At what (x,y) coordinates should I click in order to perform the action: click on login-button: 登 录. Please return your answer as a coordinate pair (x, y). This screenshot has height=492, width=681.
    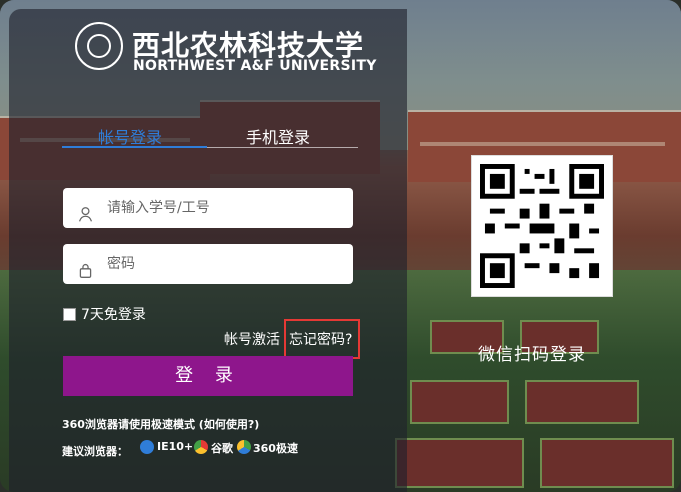
    Looking at the image, I should click on (208, 376).